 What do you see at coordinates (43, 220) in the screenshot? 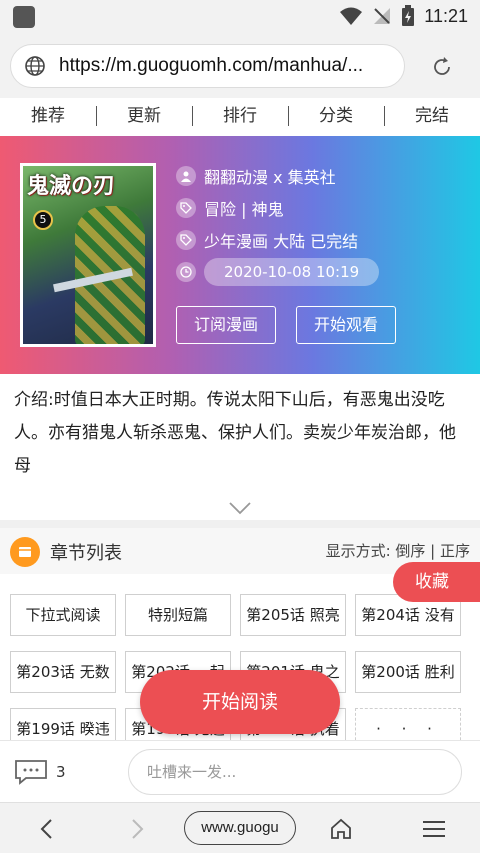
I see `cover-volume: 5` at bounding box center [43, 220].